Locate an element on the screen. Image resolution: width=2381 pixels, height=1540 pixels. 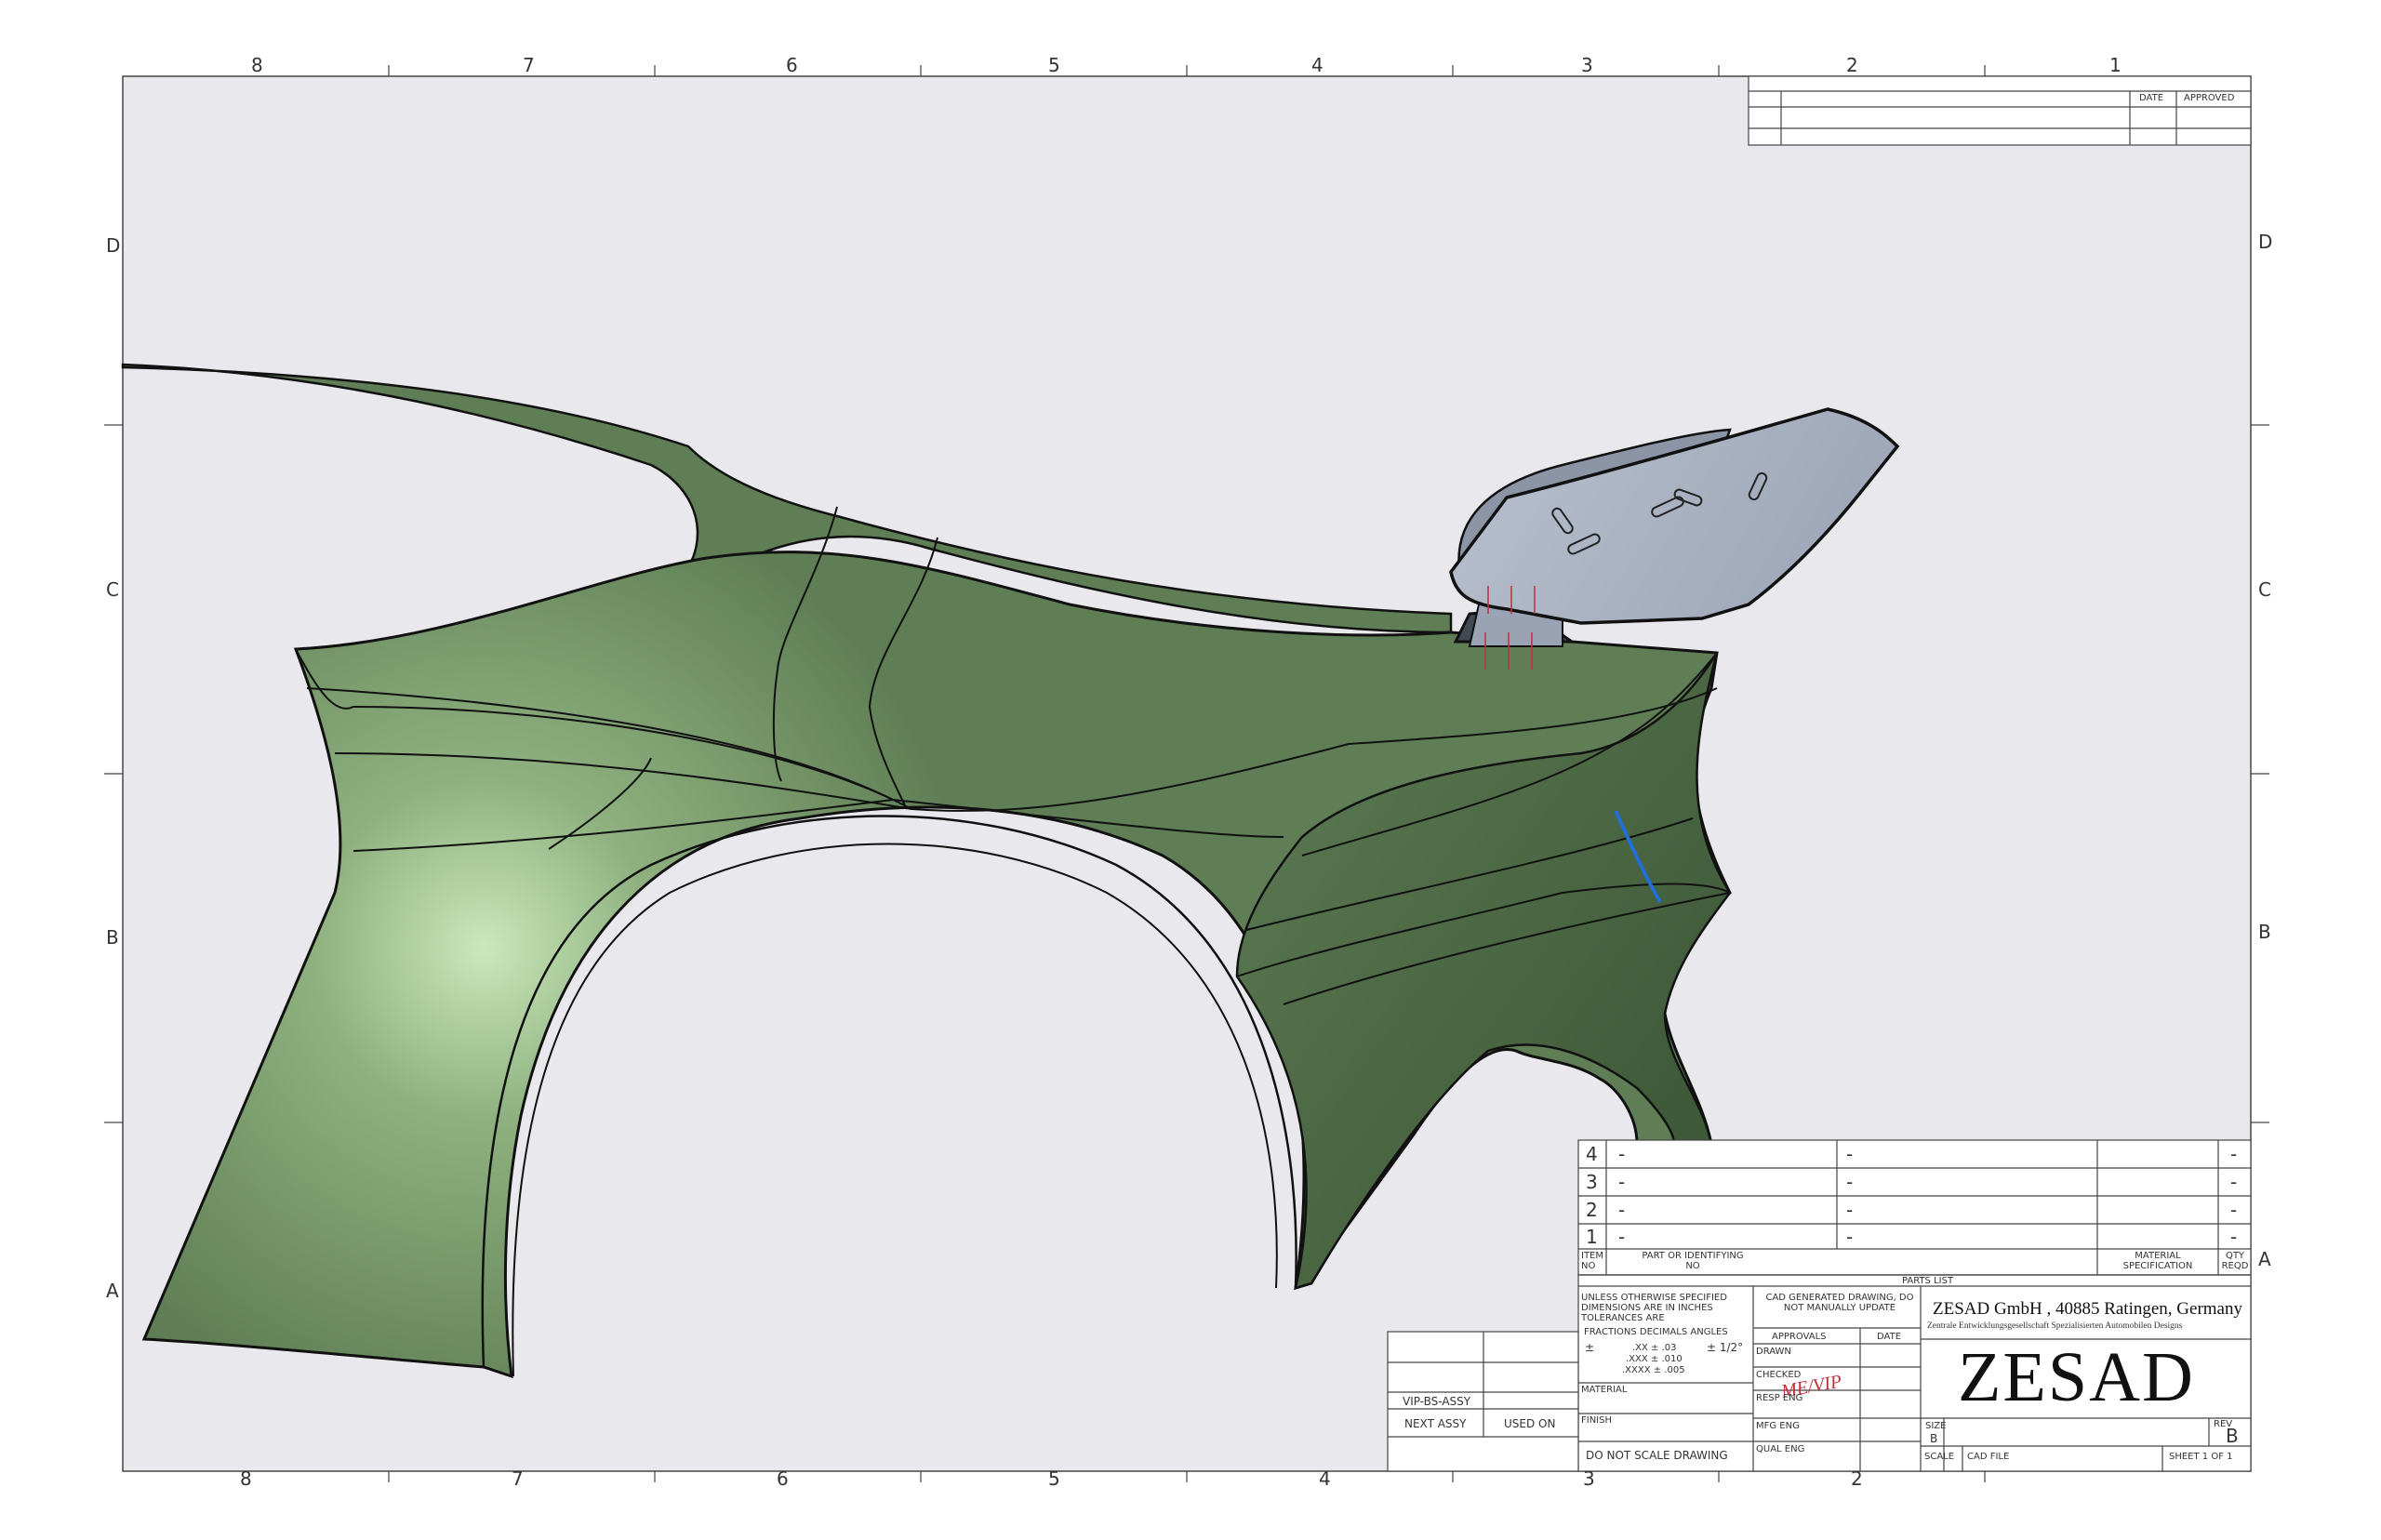
parts-row-item: 4 is located at coordinates (1592, 1154).